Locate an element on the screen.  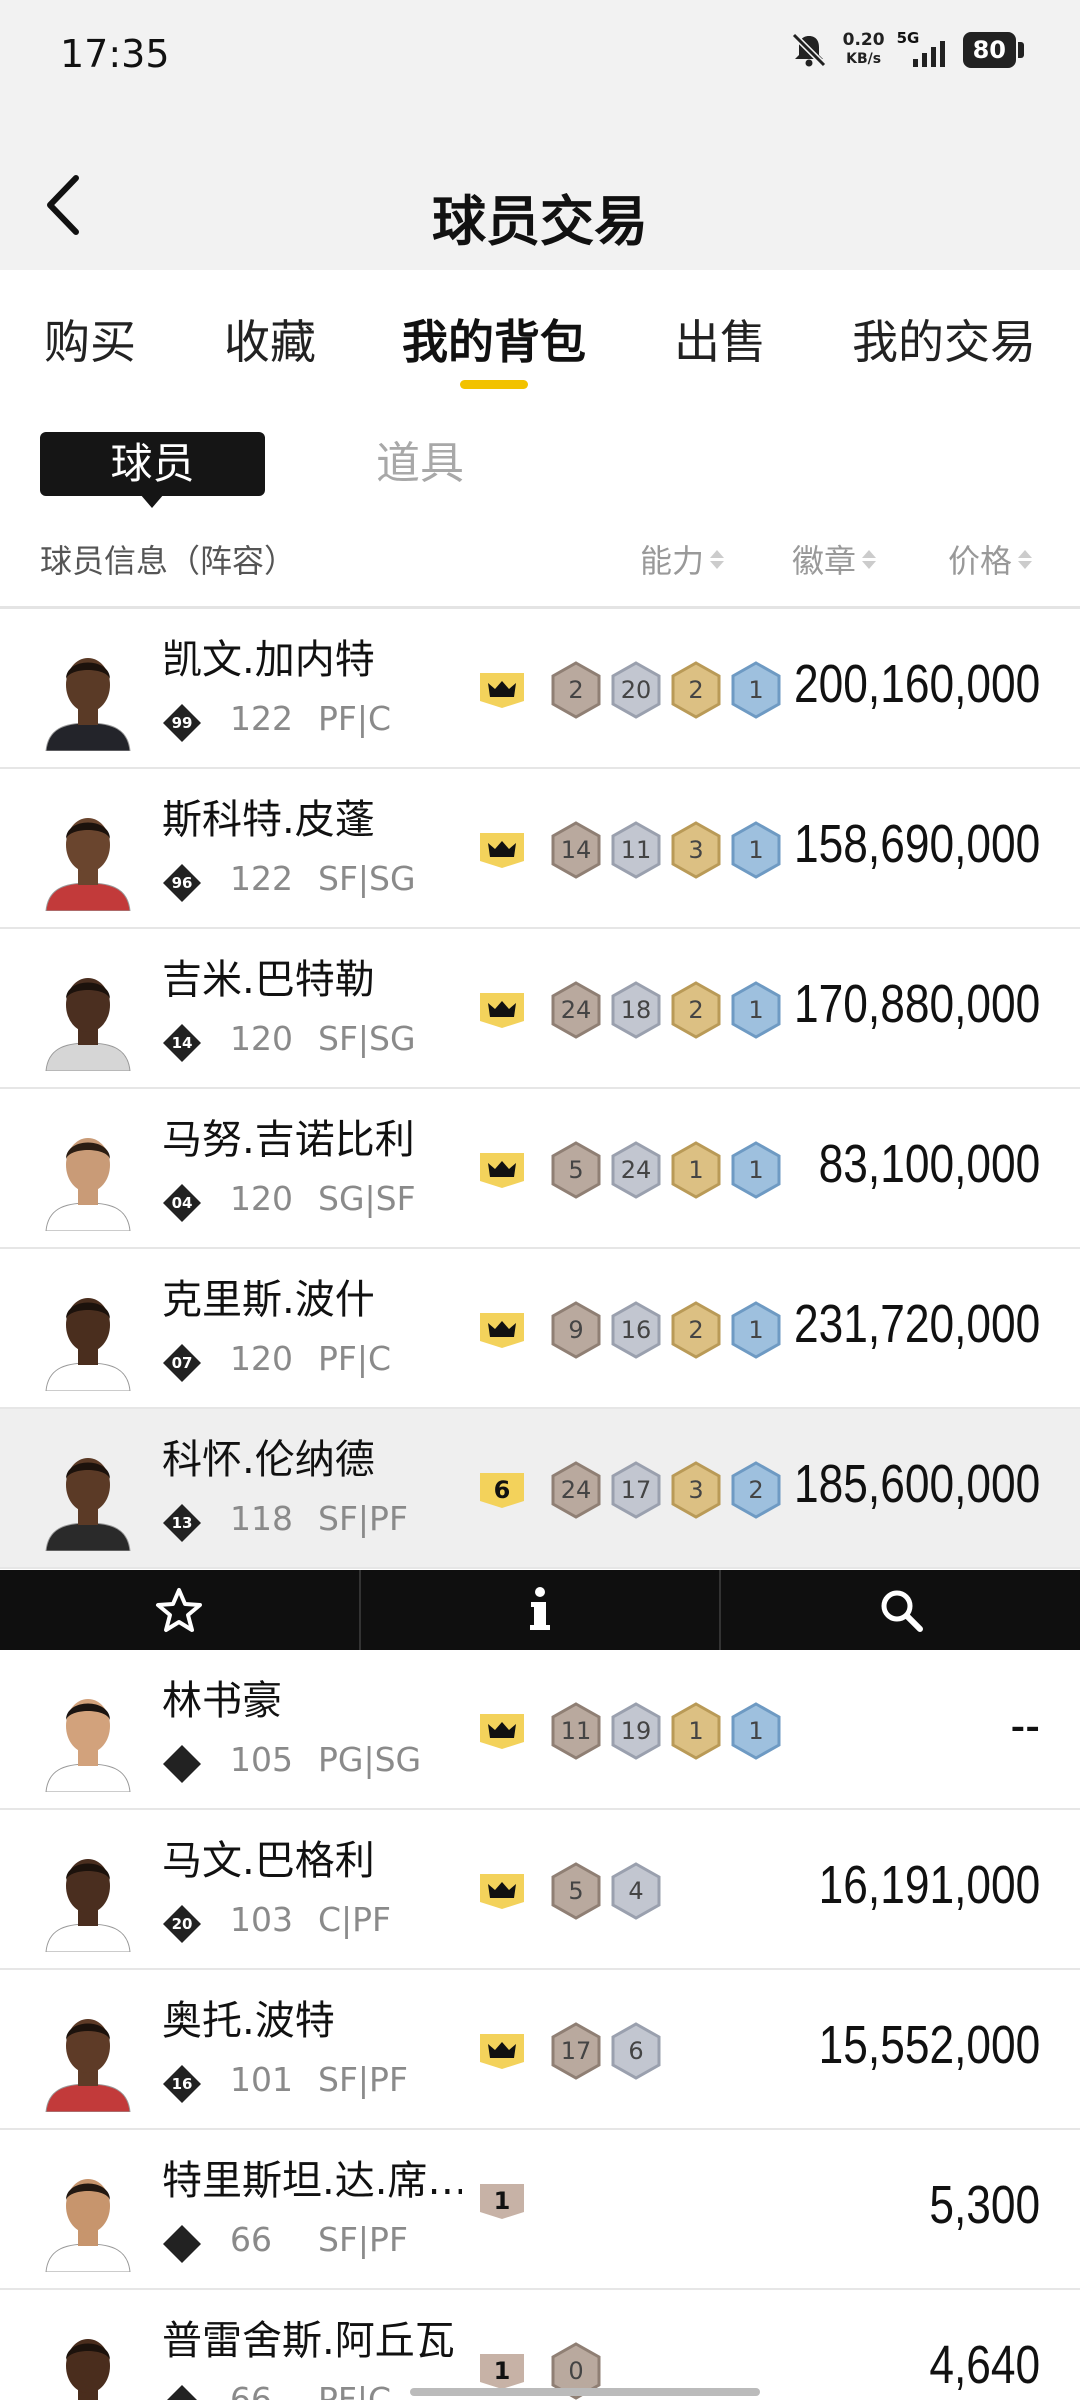
badge-hexagon: 2 is located at coordinates (576, 690).